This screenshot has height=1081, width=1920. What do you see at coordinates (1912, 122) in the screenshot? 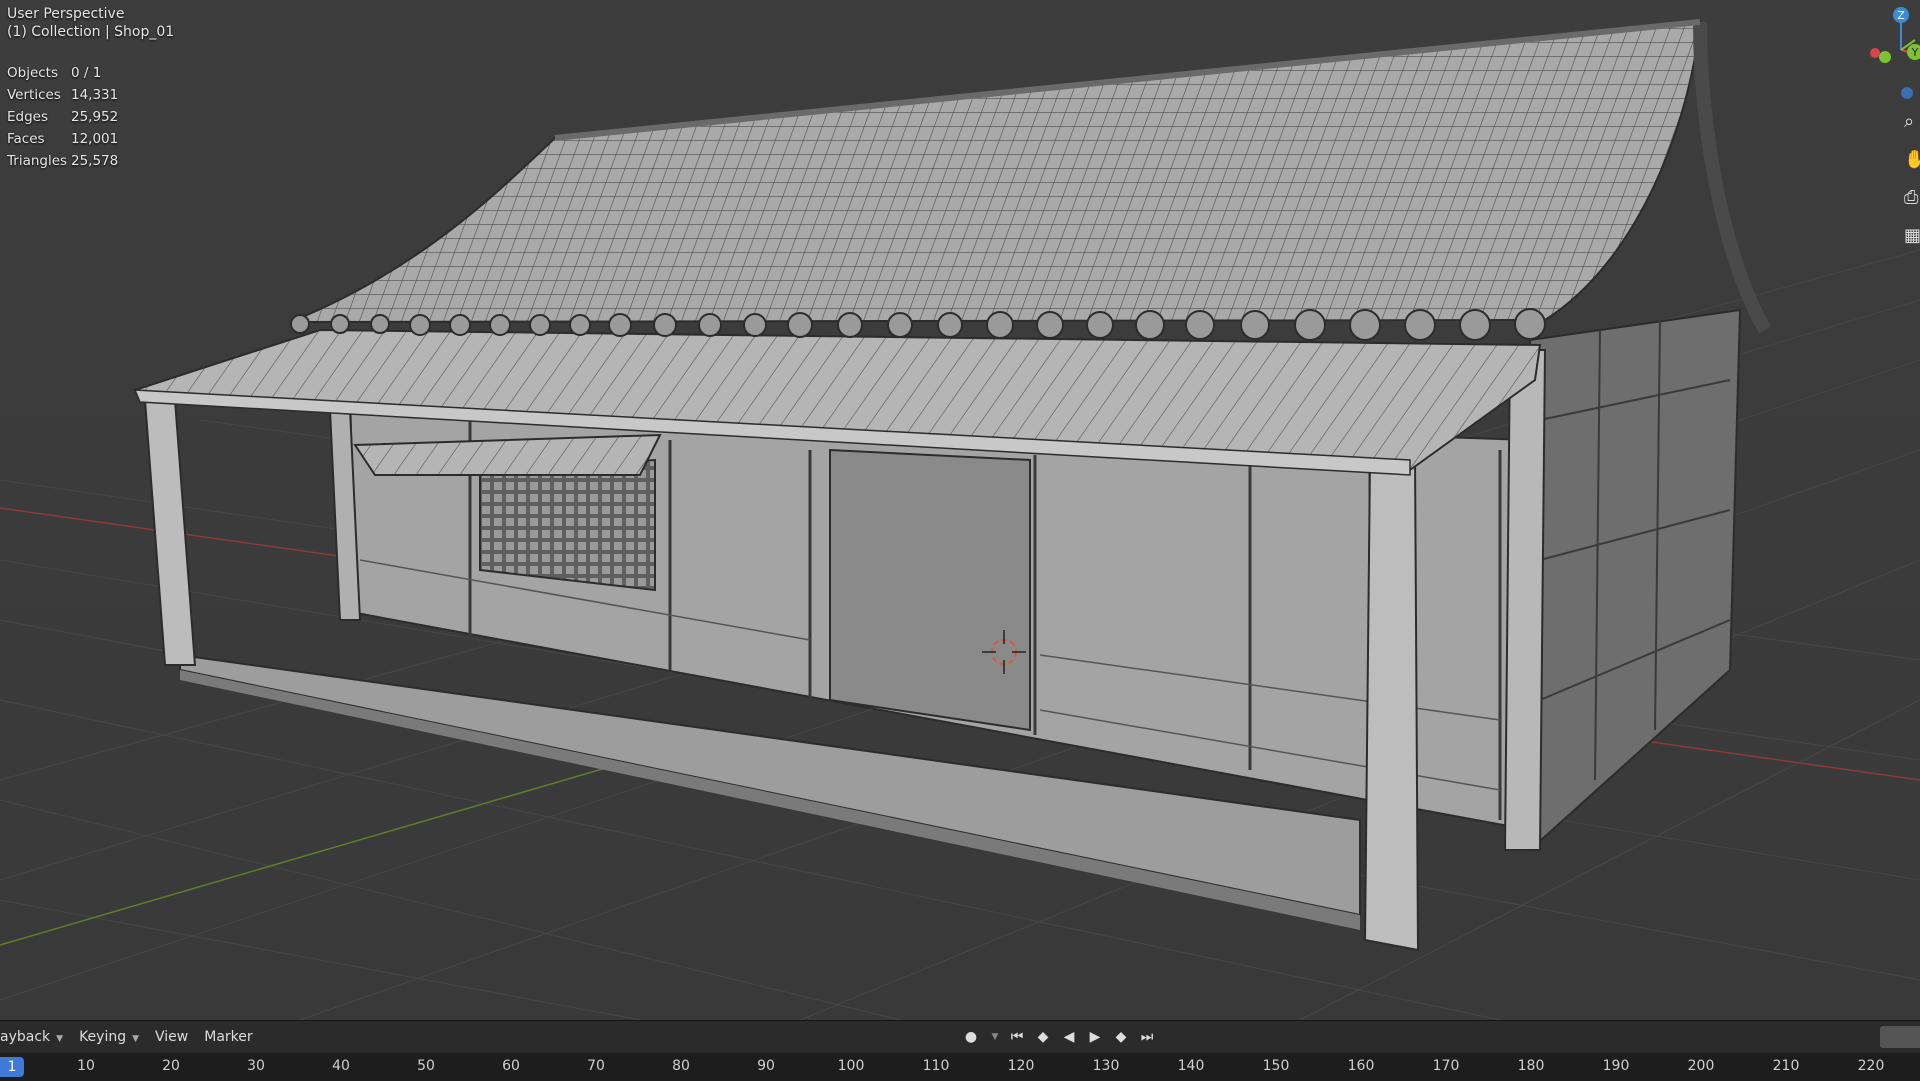
I see `zoom-icon: ⌕` at bounding box center [1912, 122].